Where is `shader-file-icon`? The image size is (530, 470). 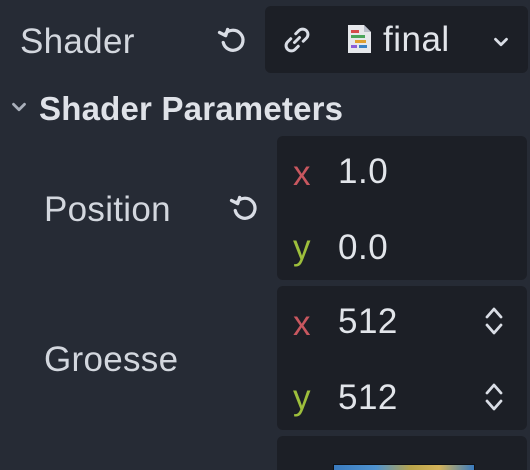
shader-file-icon is located at coordinates (359, 39).